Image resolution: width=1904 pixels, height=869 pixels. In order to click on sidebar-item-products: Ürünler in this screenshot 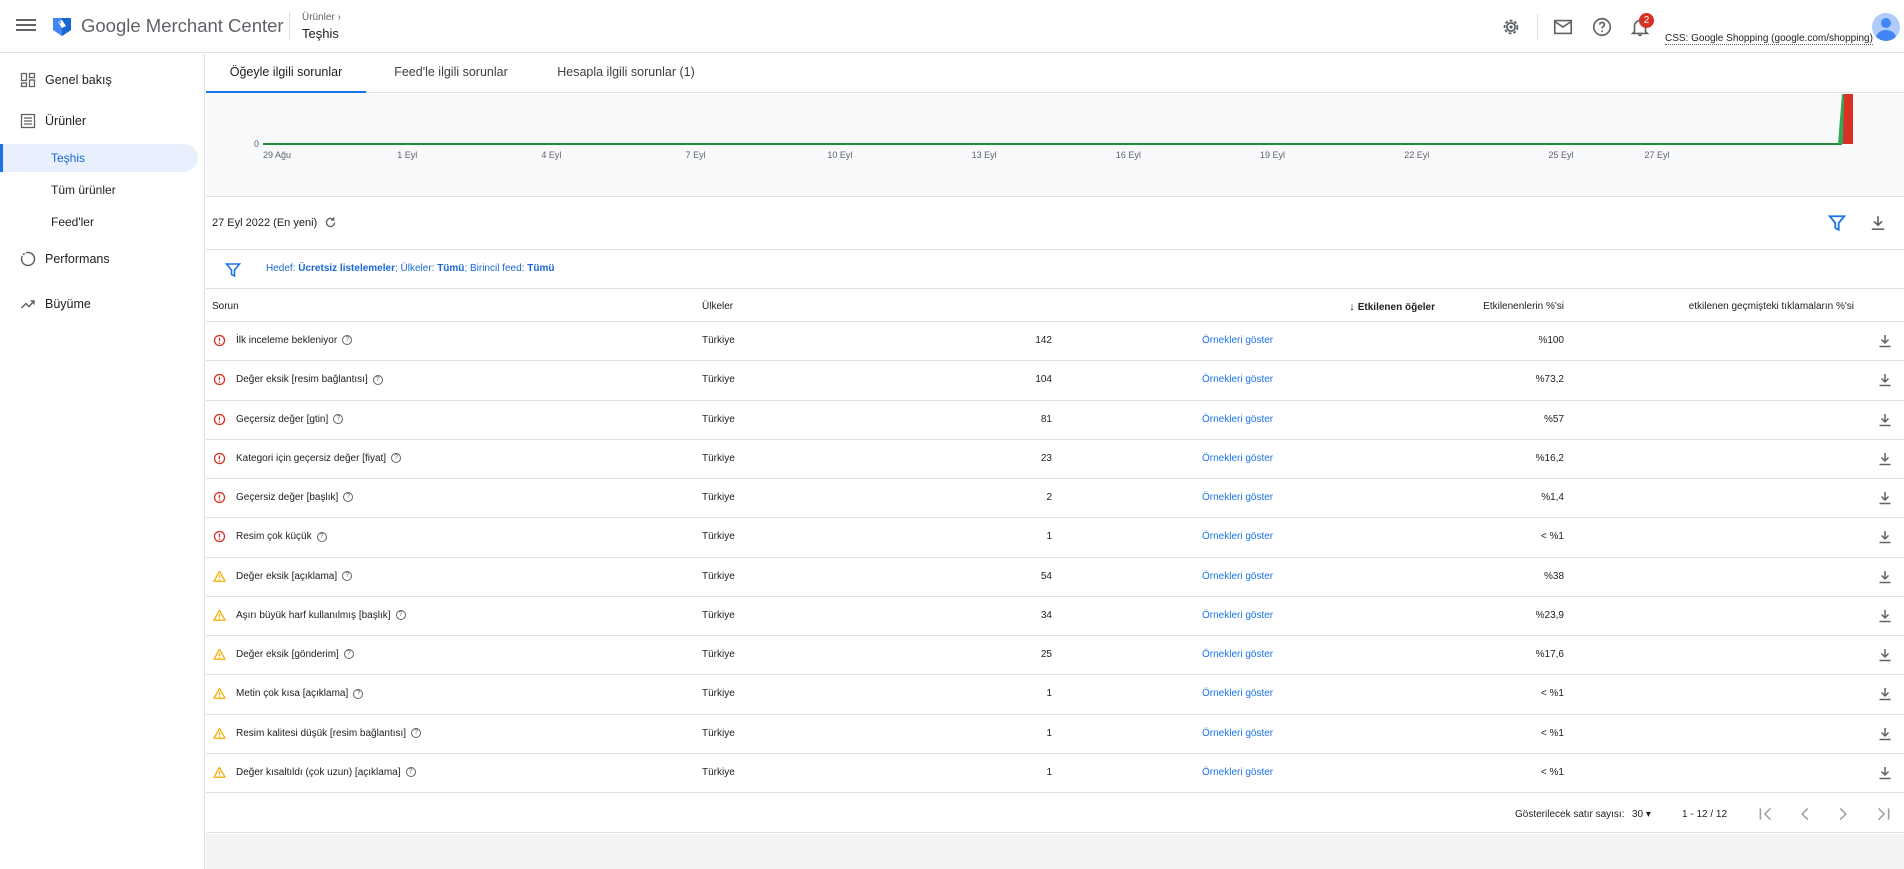, I will do `click(99, 121)`.